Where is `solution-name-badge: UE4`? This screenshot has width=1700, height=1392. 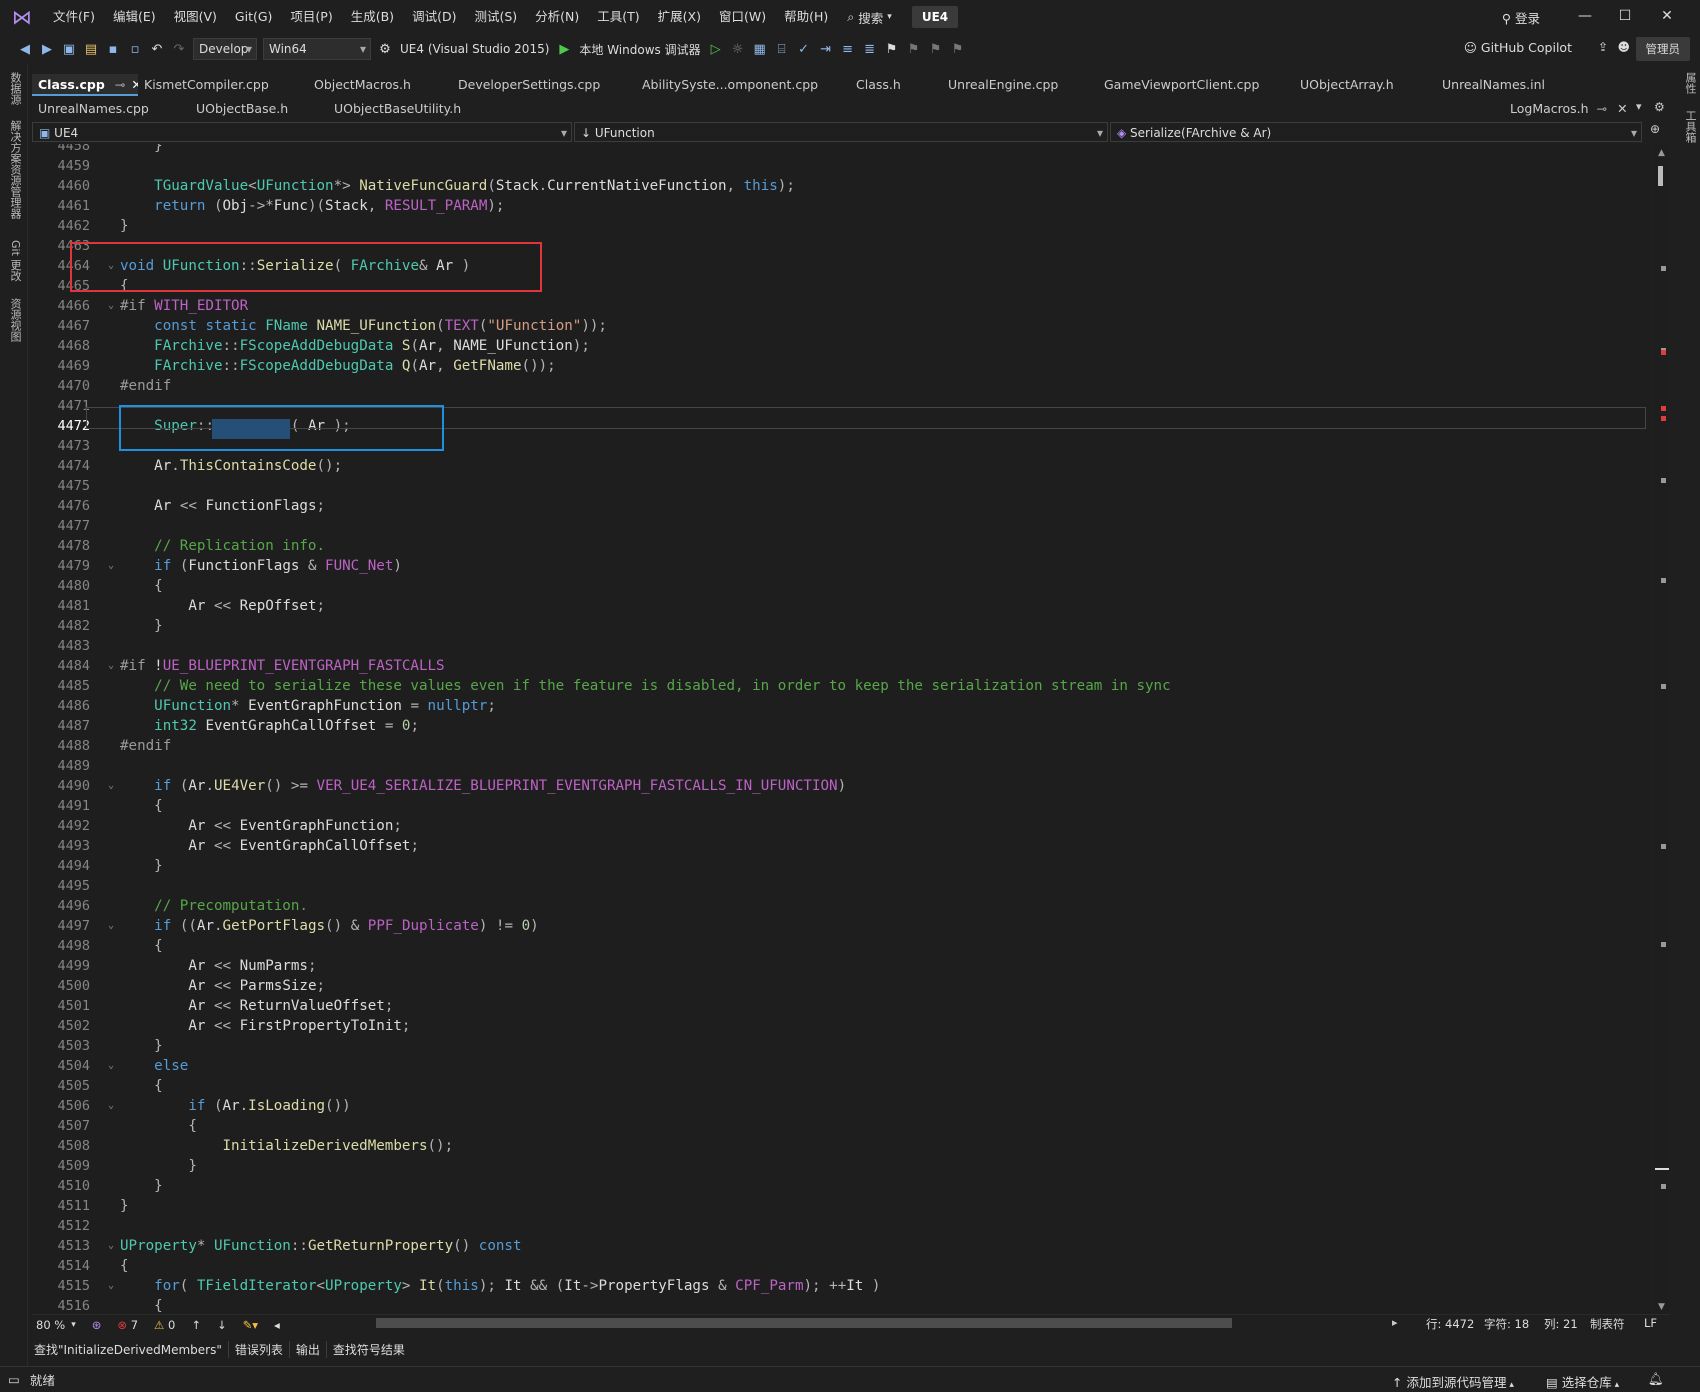
solution-name-badge: UE4 is located at coordinates (935, 17).